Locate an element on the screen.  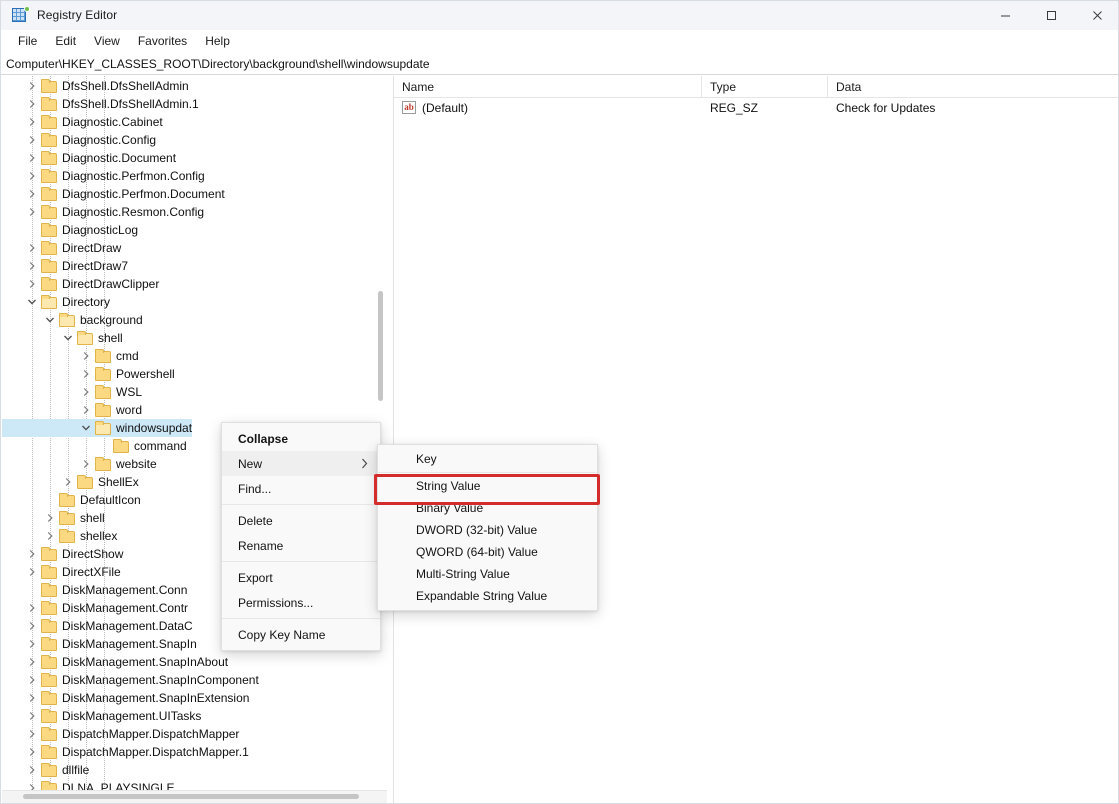
column-header-data: Data is located at coordinates (973, 87).